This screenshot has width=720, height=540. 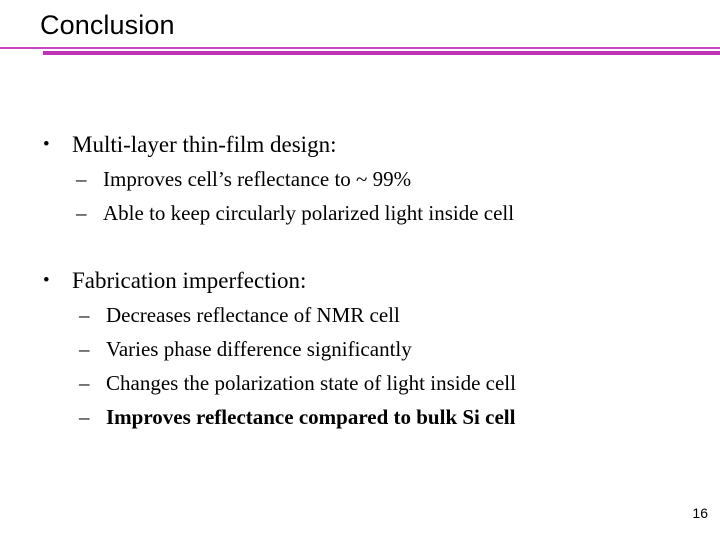 I want to click on sub-bullet-item: – Improves cell’s reflectance to ~ 99%, so click(x=360, y=179).